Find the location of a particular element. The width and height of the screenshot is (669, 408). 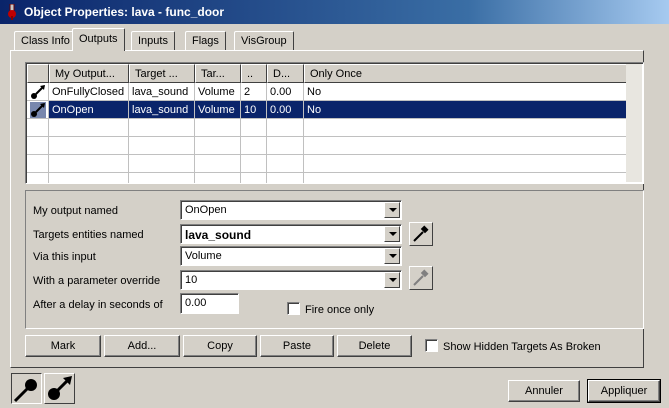

fire-once-checkbox is located at coordinates (293, 308).